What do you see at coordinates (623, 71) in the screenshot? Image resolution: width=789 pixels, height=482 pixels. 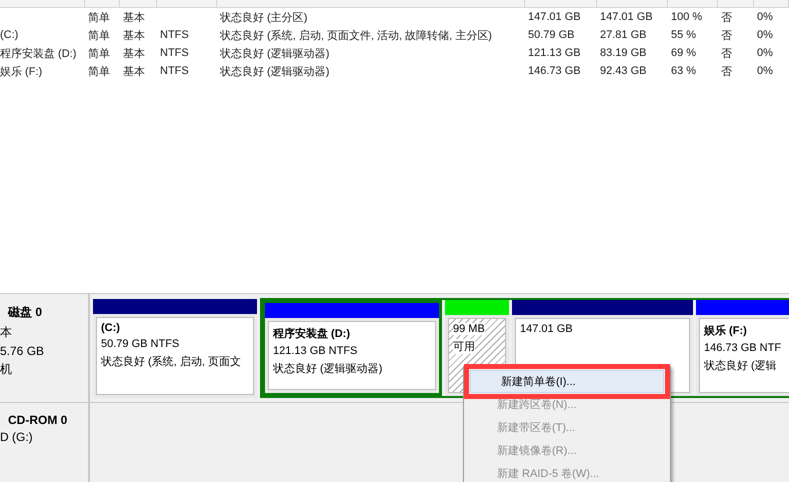 I see `table-cell-text: 92.43 GB` at bounding box center [623, 71].